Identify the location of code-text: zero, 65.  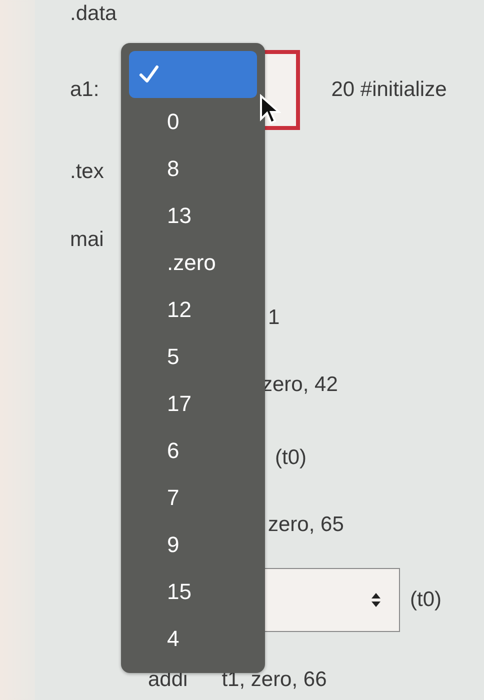
(306, 525).